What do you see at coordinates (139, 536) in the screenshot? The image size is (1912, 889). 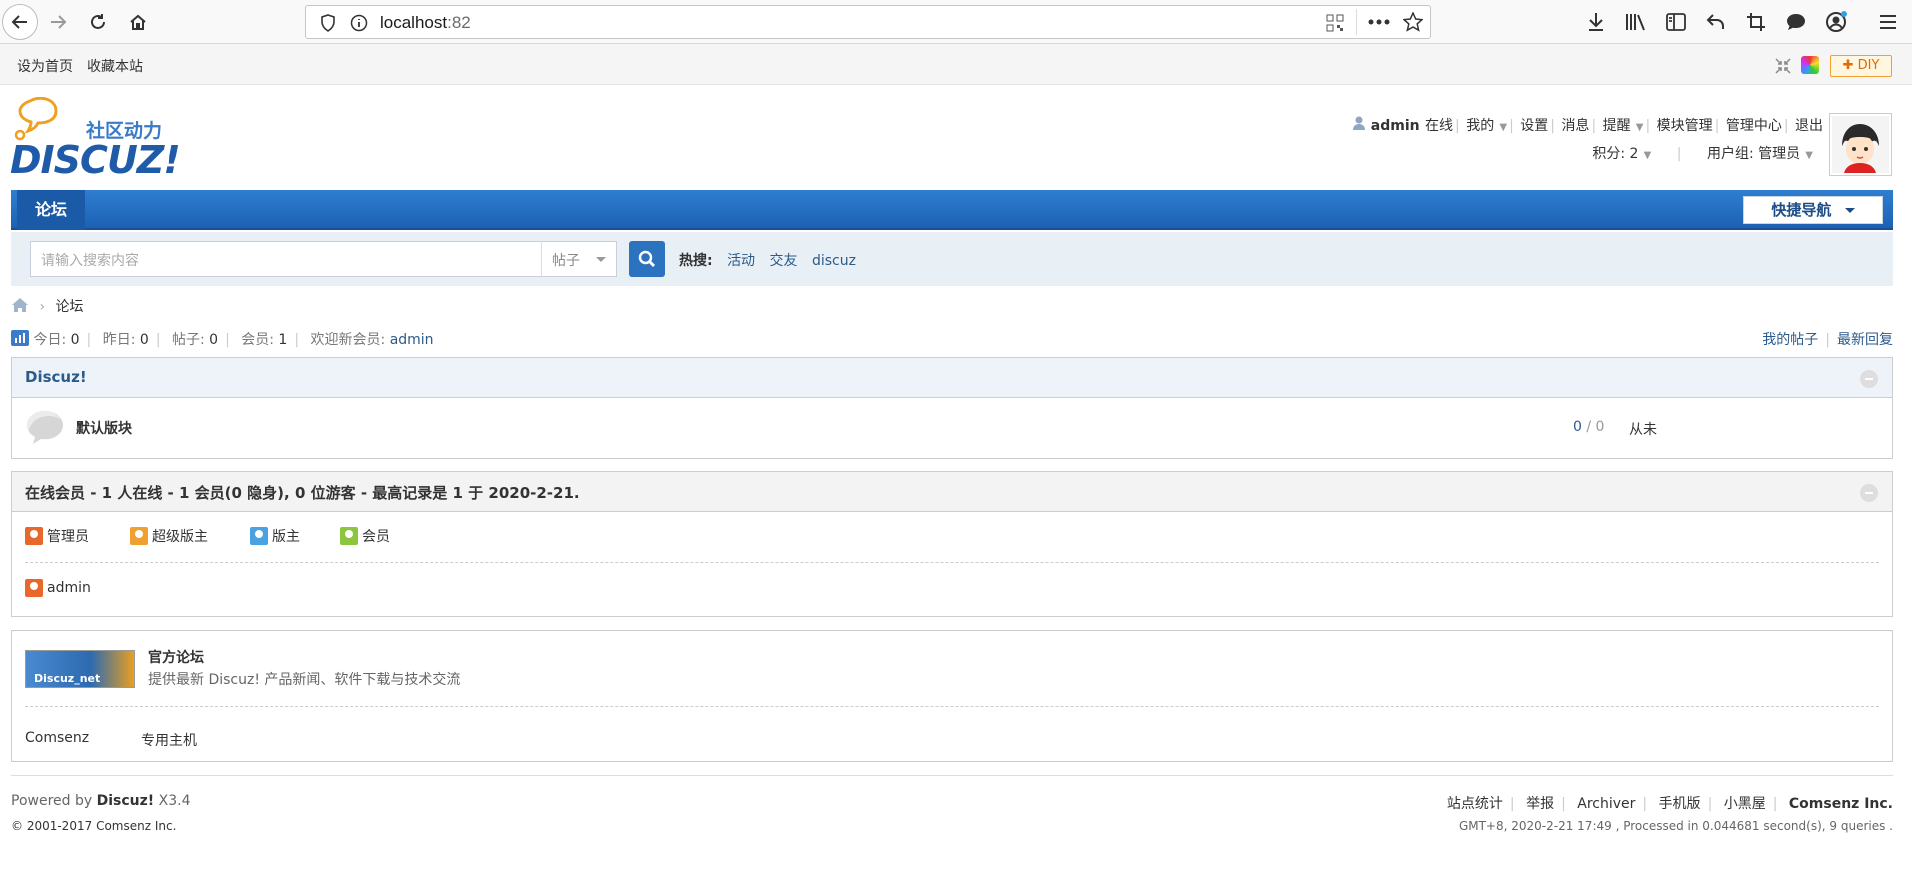 I see `user-supermod-icon` at bounding box center [139, 536].